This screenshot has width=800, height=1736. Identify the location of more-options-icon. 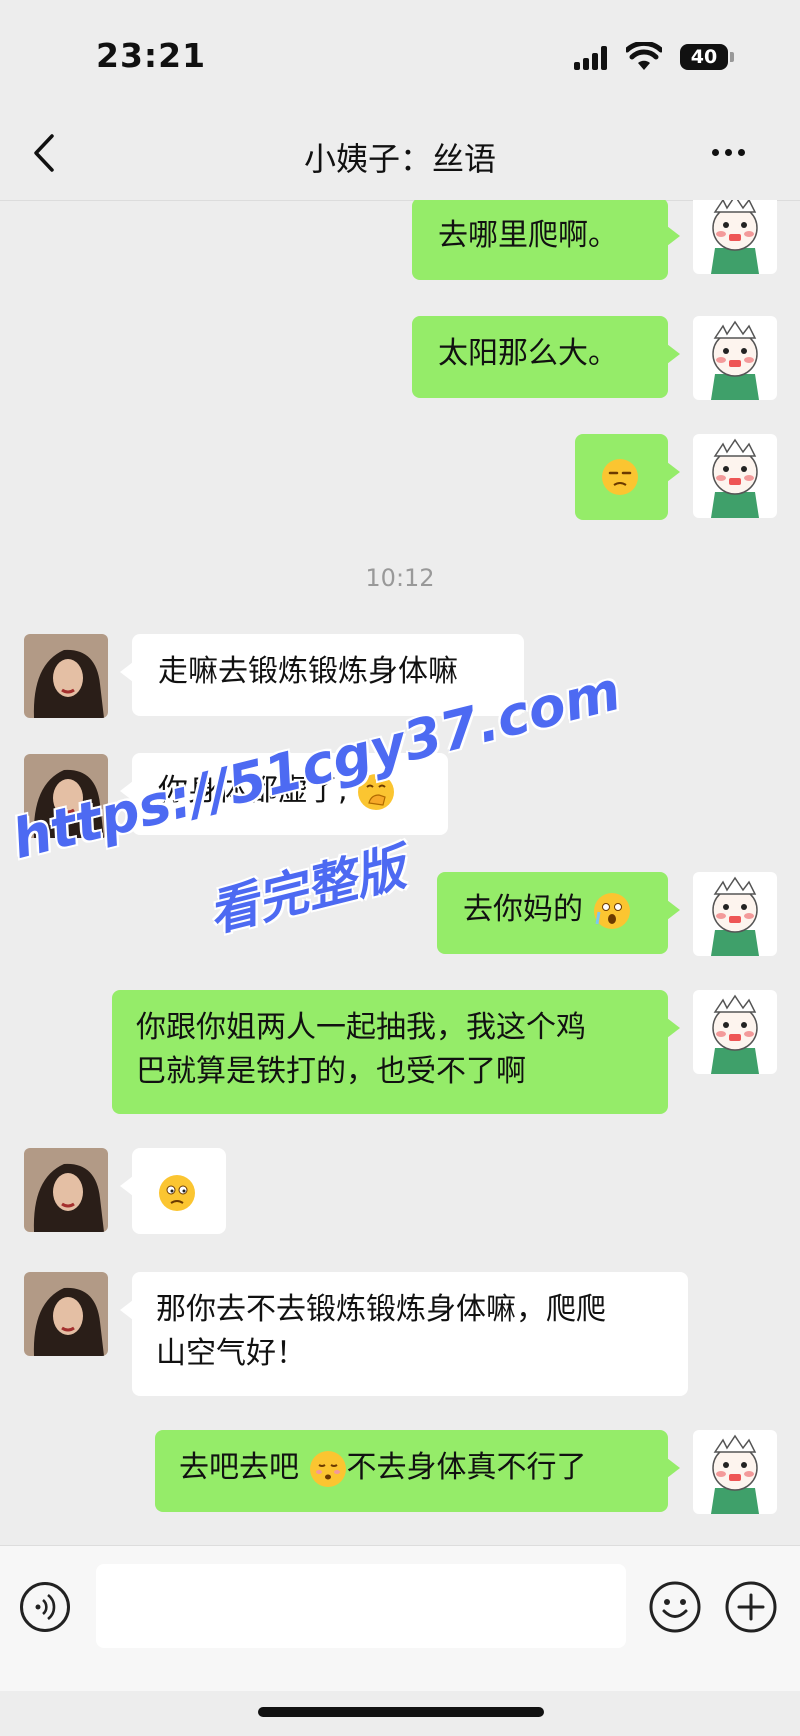
(737, 152).